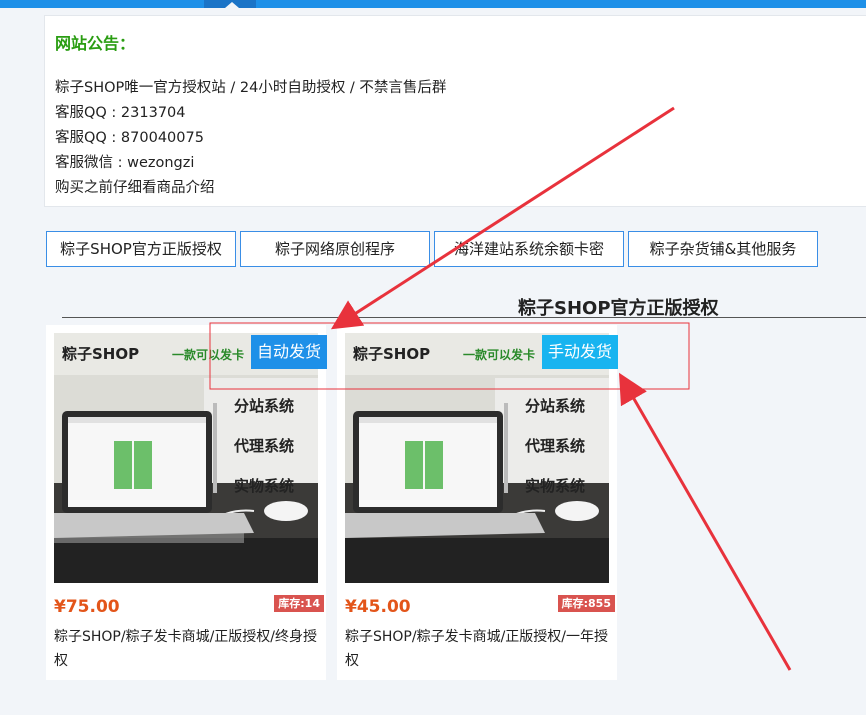 The image size is (866, 715). What do you see at coordinates (335, 249) in the screenshot?
I see `tab-original-programs: 粽子网络原创程序` at bounding box center [335, 249].